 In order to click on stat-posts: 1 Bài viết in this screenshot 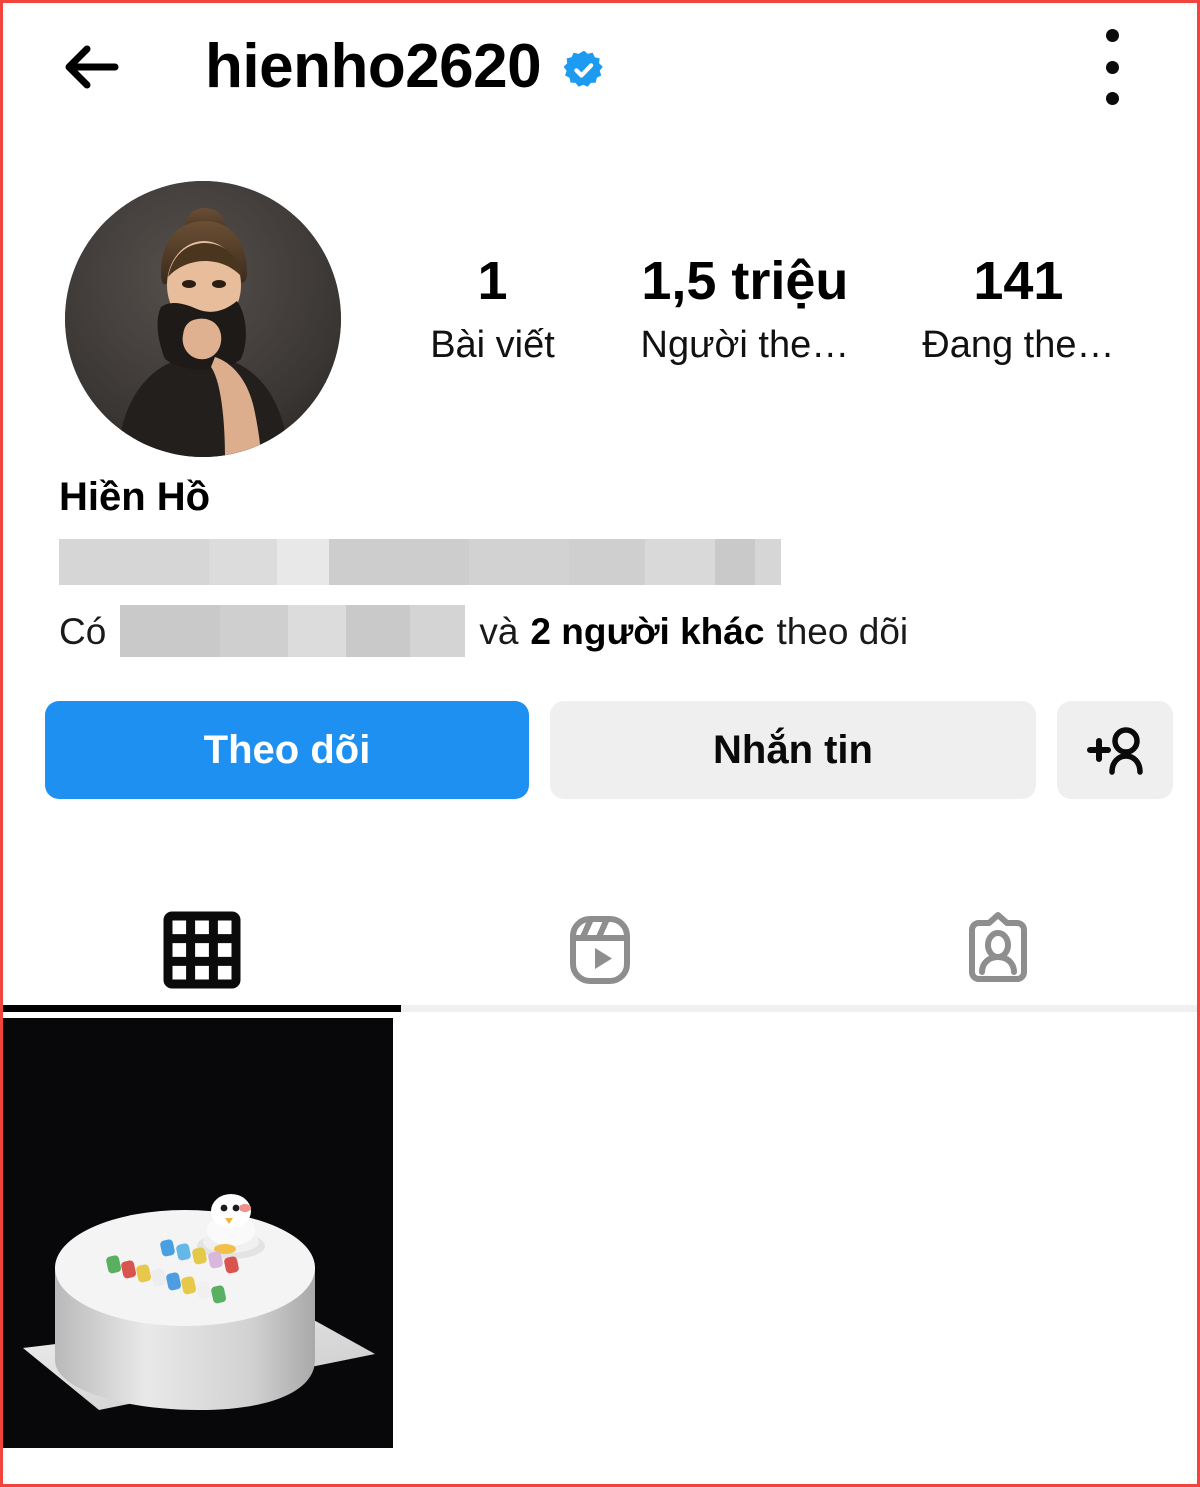, I will do `click(493, 310)`.